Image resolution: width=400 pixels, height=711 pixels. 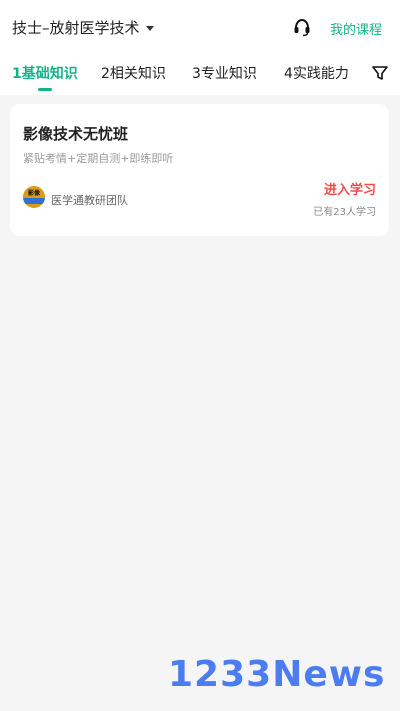 What do you see at coordinates (356, 28) in the screenshot?
I see `my-courses-link: 我的课程` at bounding box center [356, 28].